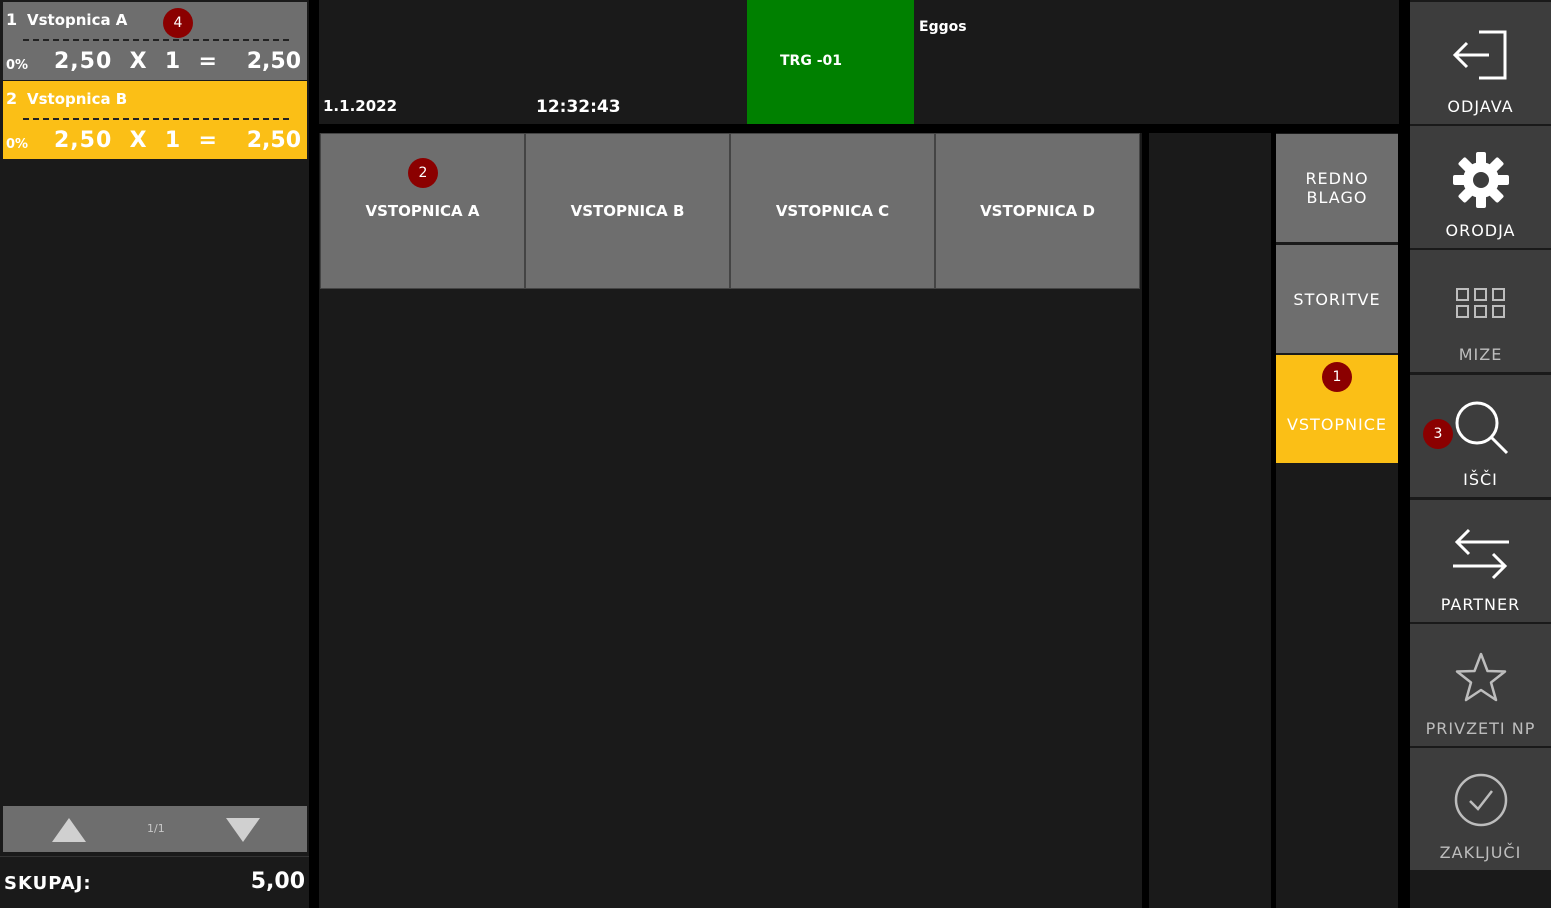 The width and height of the screenshot is (1551, 908). I want to click on time-display: 12:32:43, so click(578, 107).